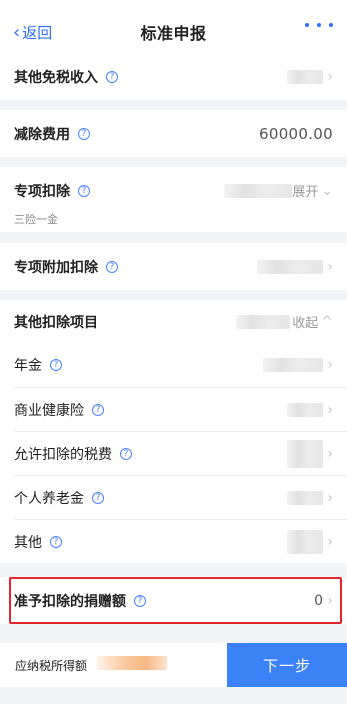  I want to click on chevron-down-icon: ⌄, so click(327, 190).